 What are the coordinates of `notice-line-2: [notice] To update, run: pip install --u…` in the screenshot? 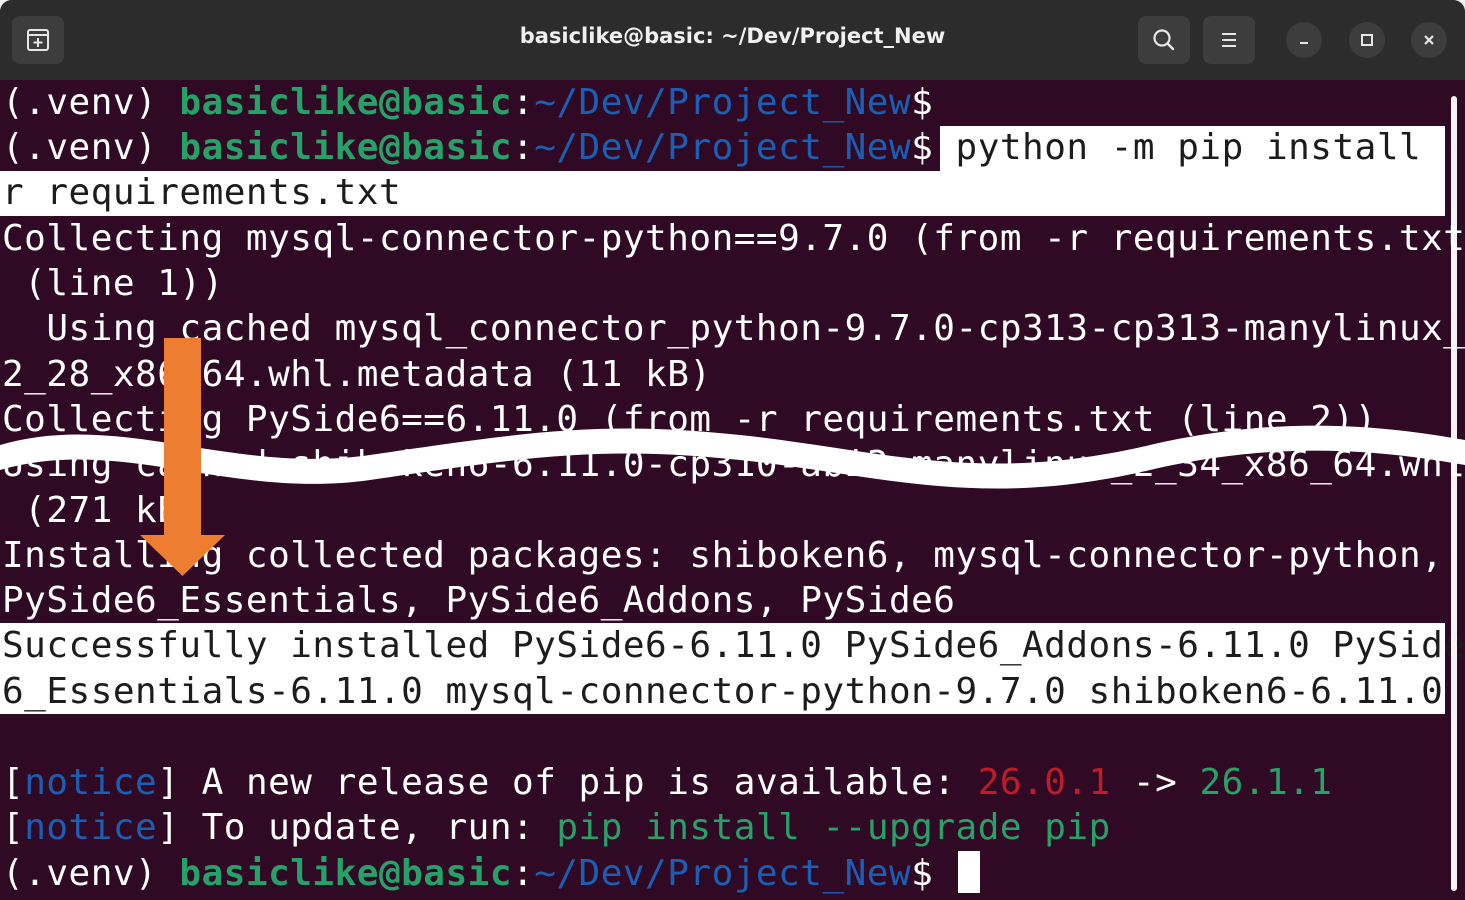 It's located at (556, 827).